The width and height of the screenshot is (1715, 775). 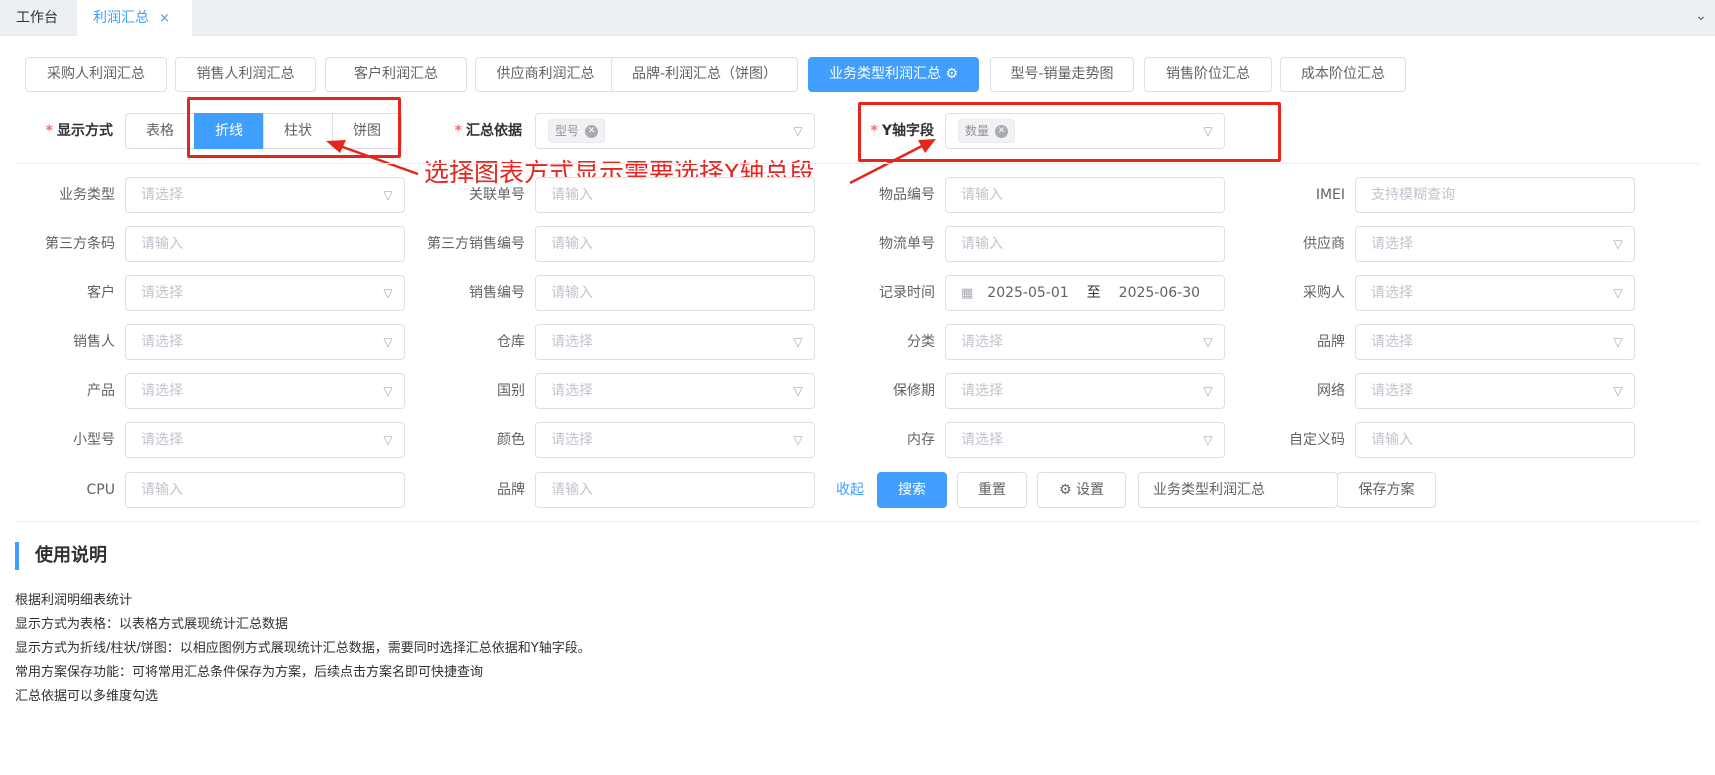 I want to click on group-by-select: 型号 ✕ ▽, so click(x=675, y=131).